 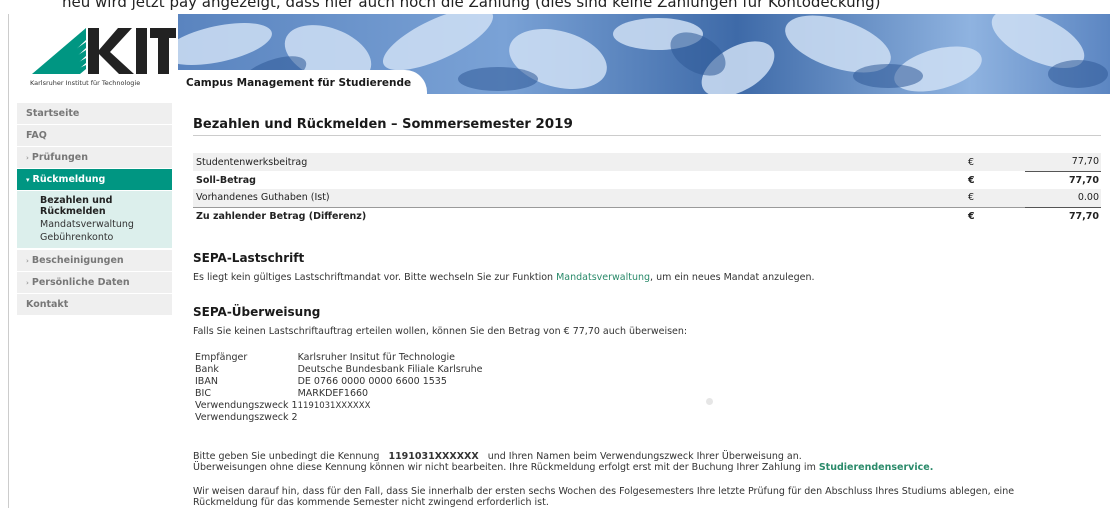 What do you see at coordinates (67, 206) in the screenshot?
I see `subnav-item-bezahlen: Bezahlen und Rückmelden` at bounding box center [67, 206].